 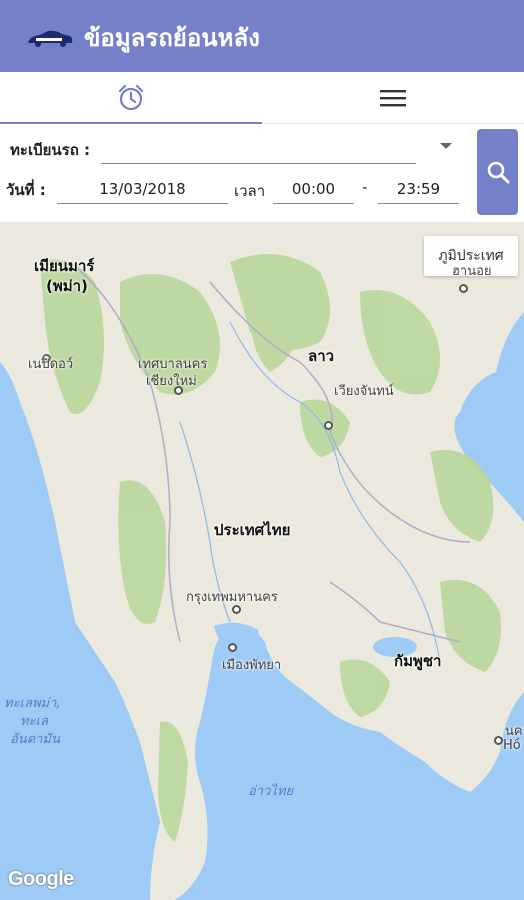 What do you see at coordinates (271, 791) in the screenshot?
I see `map-label-gulf-of-thailand: อ่าวไทย` at bounding box center [271, 791].